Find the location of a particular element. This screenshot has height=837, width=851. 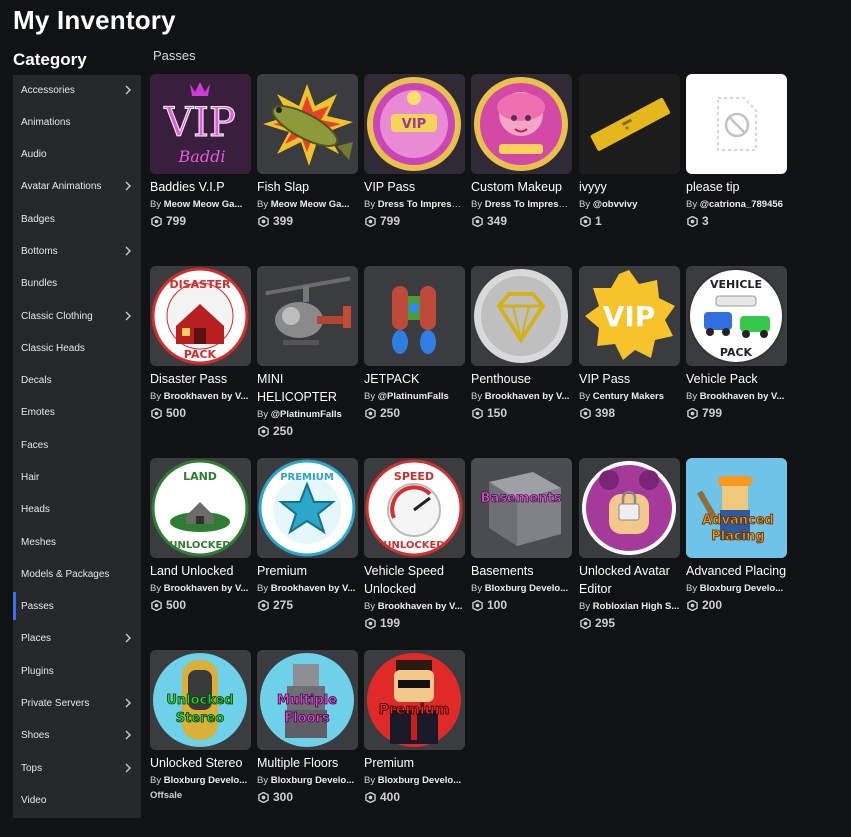

item-name: Multiple Floors is located at coordinates (307, 763).